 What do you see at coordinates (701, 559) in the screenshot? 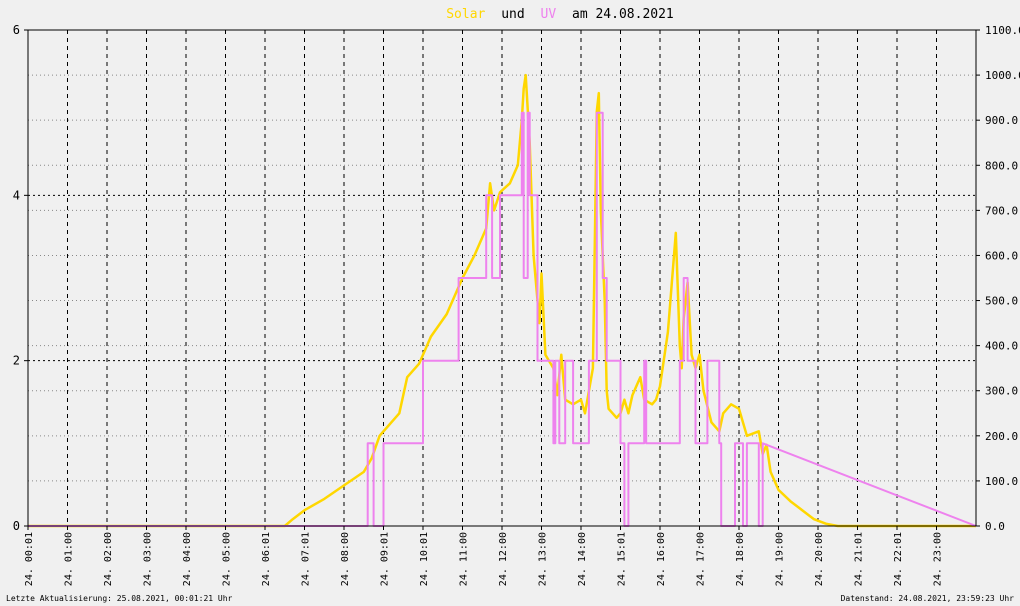
I see `x-axis-tick-label: 24. 17:00` at bounding box center [701, 559].